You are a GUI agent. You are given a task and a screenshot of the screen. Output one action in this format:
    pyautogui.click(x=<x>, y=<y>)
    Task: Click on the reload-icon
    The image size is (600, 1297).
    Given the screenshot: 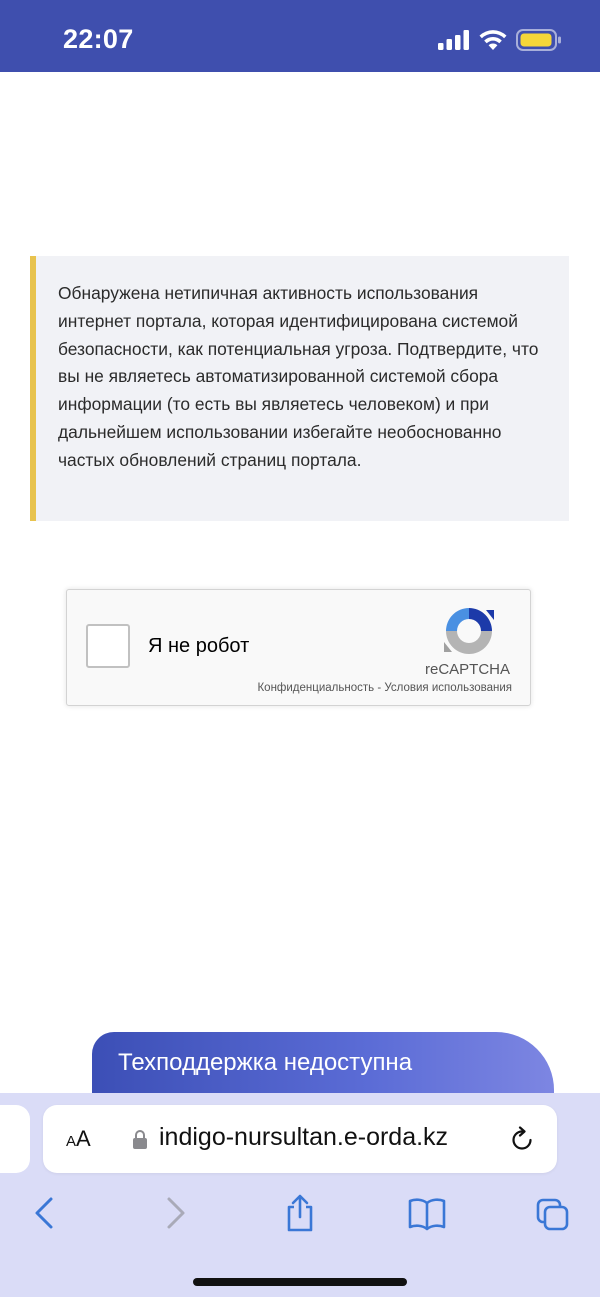 What is the action you would take?
    pyautogui.click(x=522, y=1139)
    